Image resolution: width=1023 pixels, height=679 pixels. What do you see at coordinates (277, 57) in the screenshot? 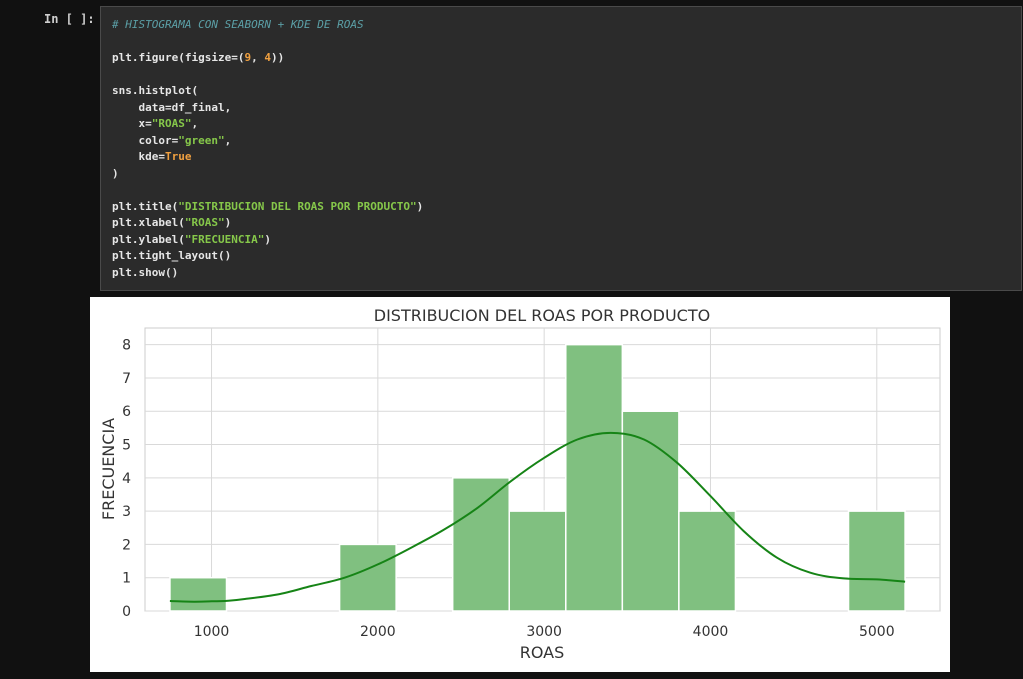
I see `code-token: ))` at bounding box center [277, 57].